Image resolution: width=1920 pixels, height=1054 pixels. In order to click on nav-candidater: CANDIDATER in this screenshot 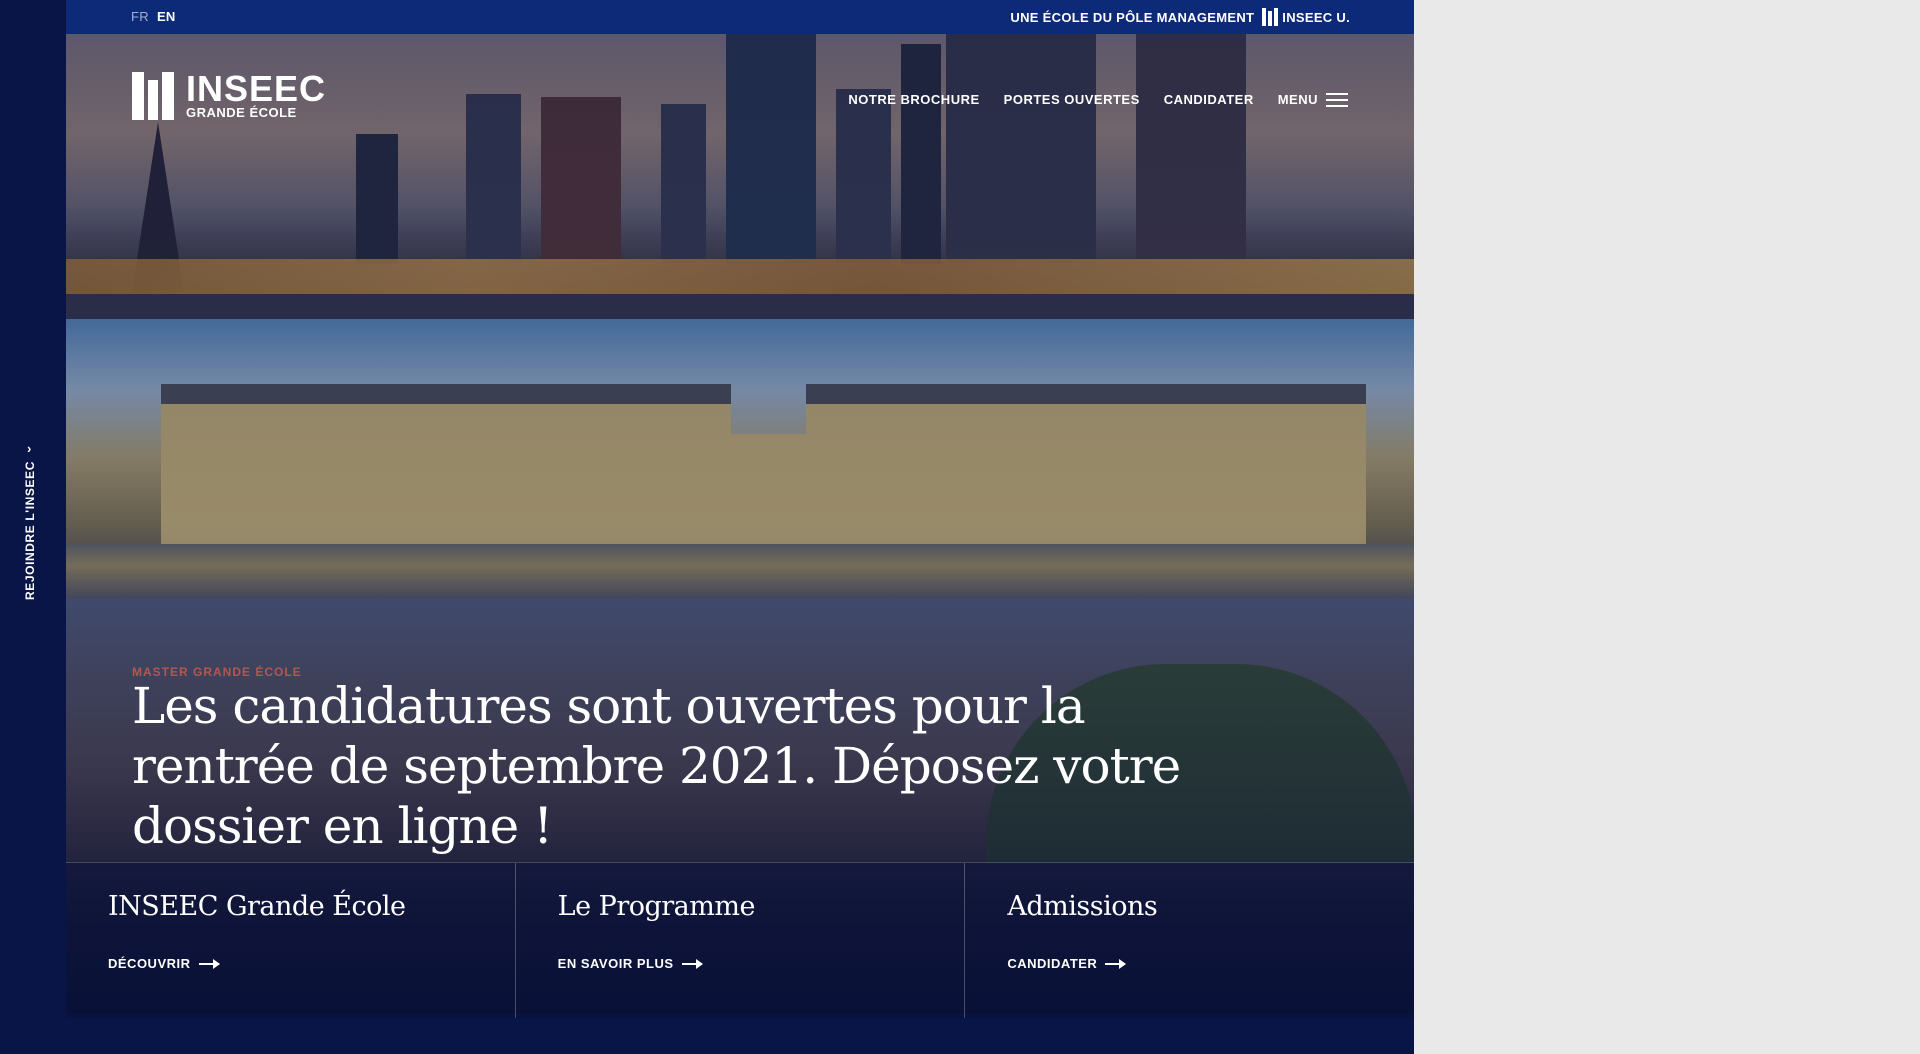, I will do `click(1209, 99)`.